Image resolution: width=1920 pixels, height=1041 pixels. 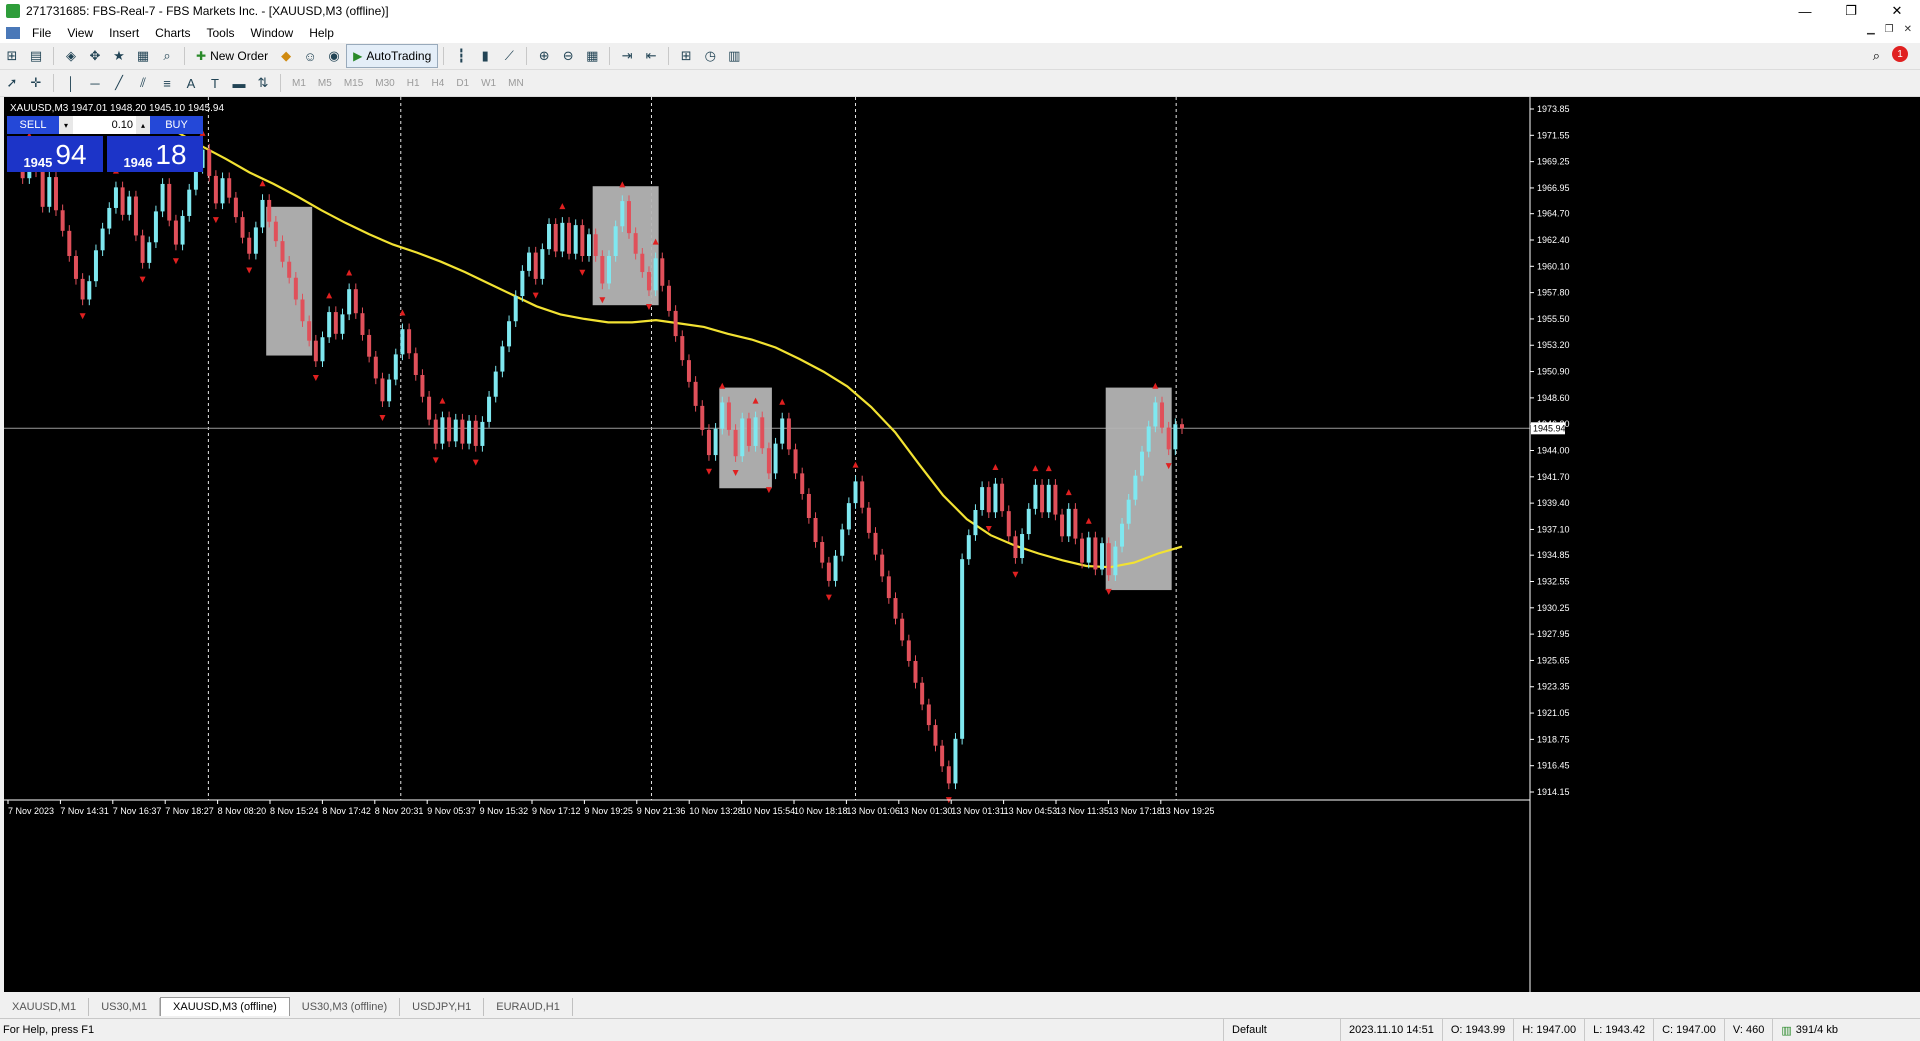 I want to click on mdi-minimize-icon: ▁, so click(x=1871, y=29).